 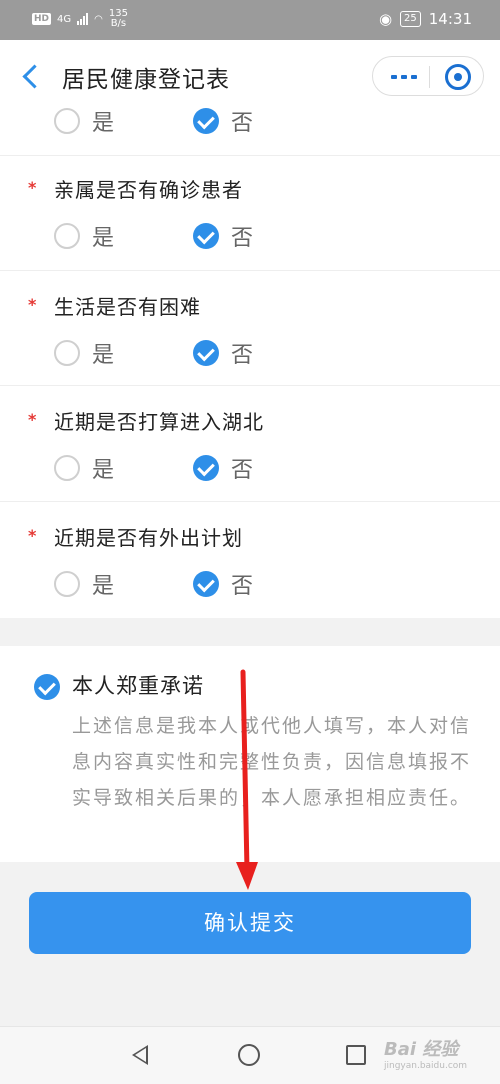 What do you see at coordinates (250, 560) in the screenshot?
I see `question-row: * 近期是否有外出计划 是 否` at bounding box center [250, 560].